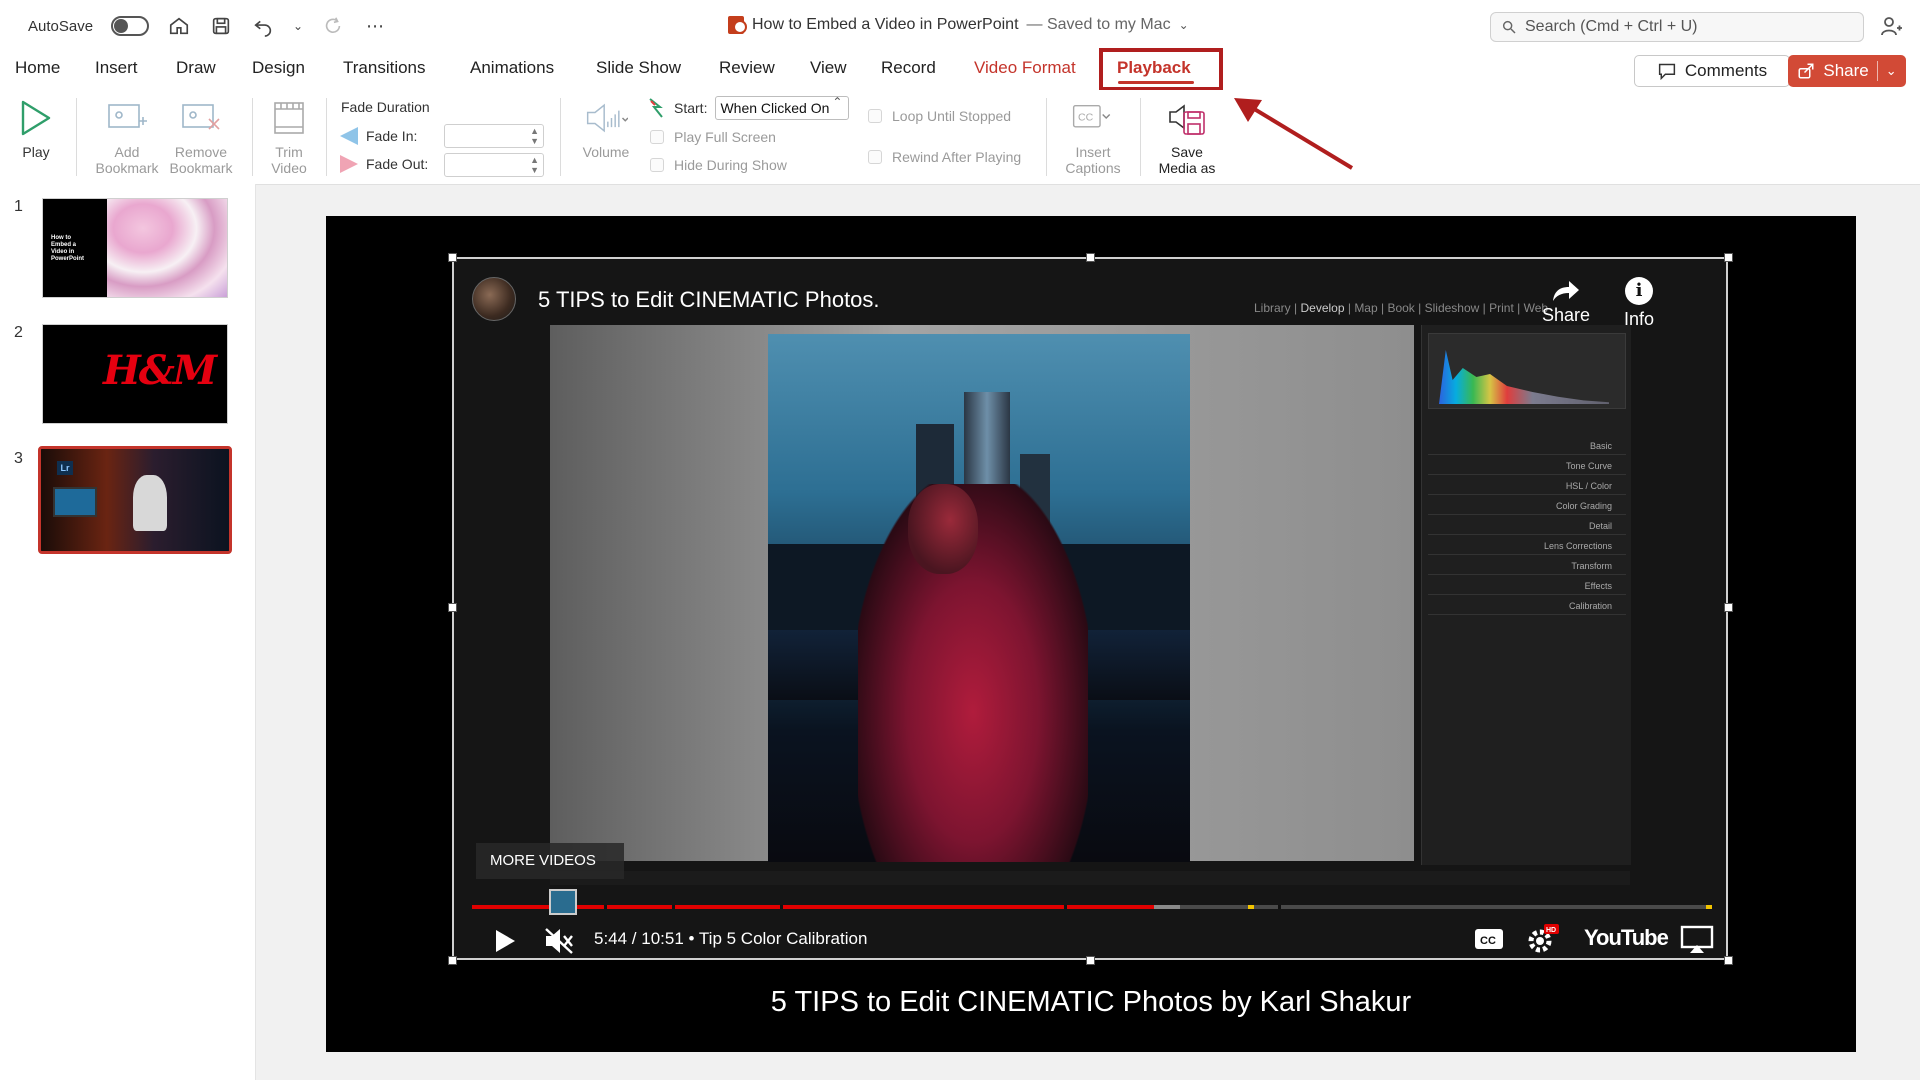 This screenshot has width=1920, height=1080. What do you see at coordinates (1501, 308) in the screenshot?
I see `lr-nav-print: Print` at bounding box center [1501, 308].